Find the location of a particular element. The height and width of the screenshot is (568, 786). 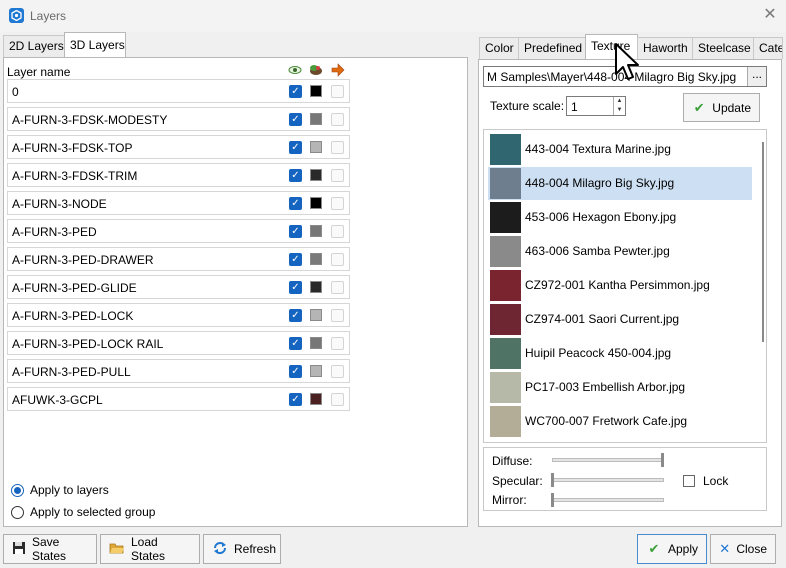

layer-name: A-FURN-3-FDSK-MODESTY is located at coordinates (90, 120).